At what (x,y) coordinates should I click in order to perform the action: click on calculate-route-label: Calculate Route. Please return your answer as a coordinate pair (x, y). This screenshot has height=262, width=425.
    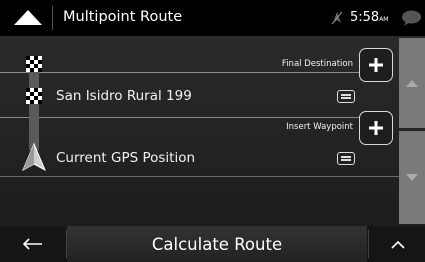
    Looking at the image, I should click on (217, 244).